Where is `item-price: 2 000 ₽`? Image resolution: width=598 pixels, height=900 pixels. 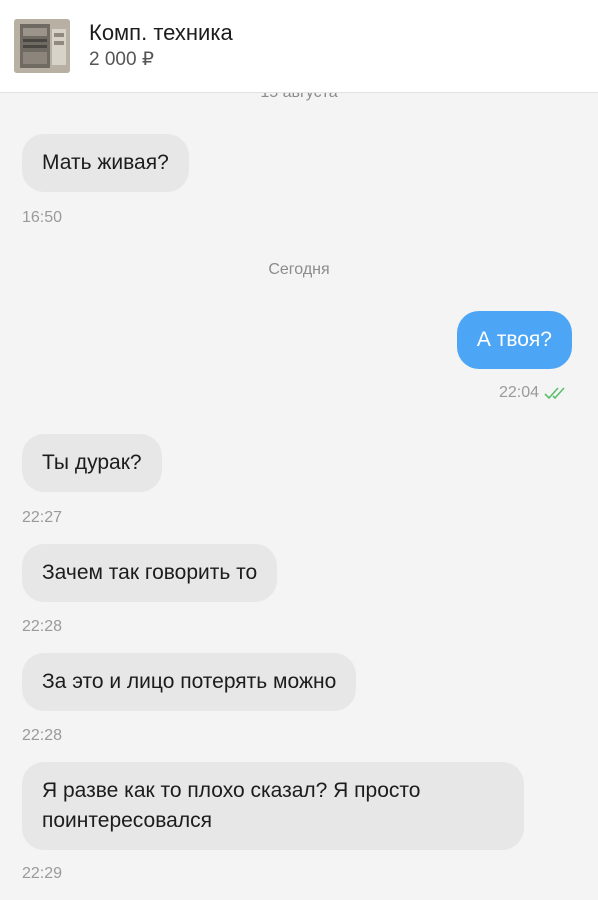
item-price: 2 000 ₽ is located at coordinates (121, 59).